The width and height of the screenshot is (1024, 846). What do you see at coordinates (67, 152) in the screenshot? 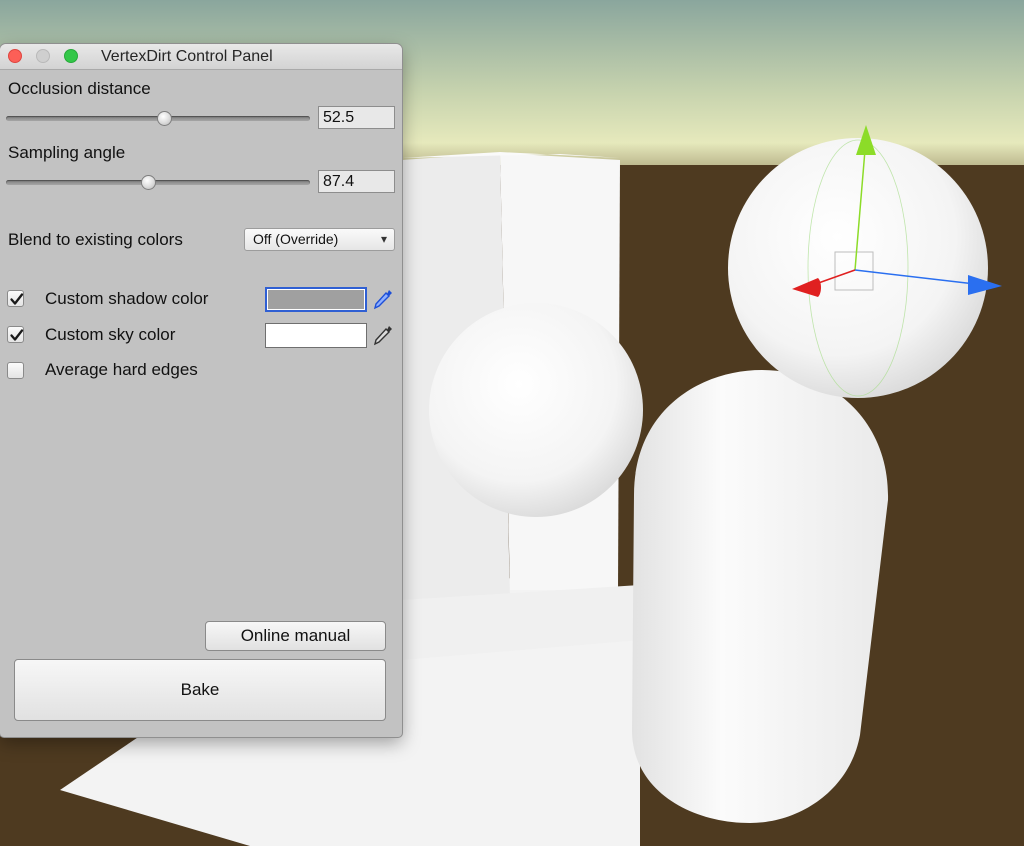
I see `sampling-label: Sampling angle` at bounding box center [67, 152].